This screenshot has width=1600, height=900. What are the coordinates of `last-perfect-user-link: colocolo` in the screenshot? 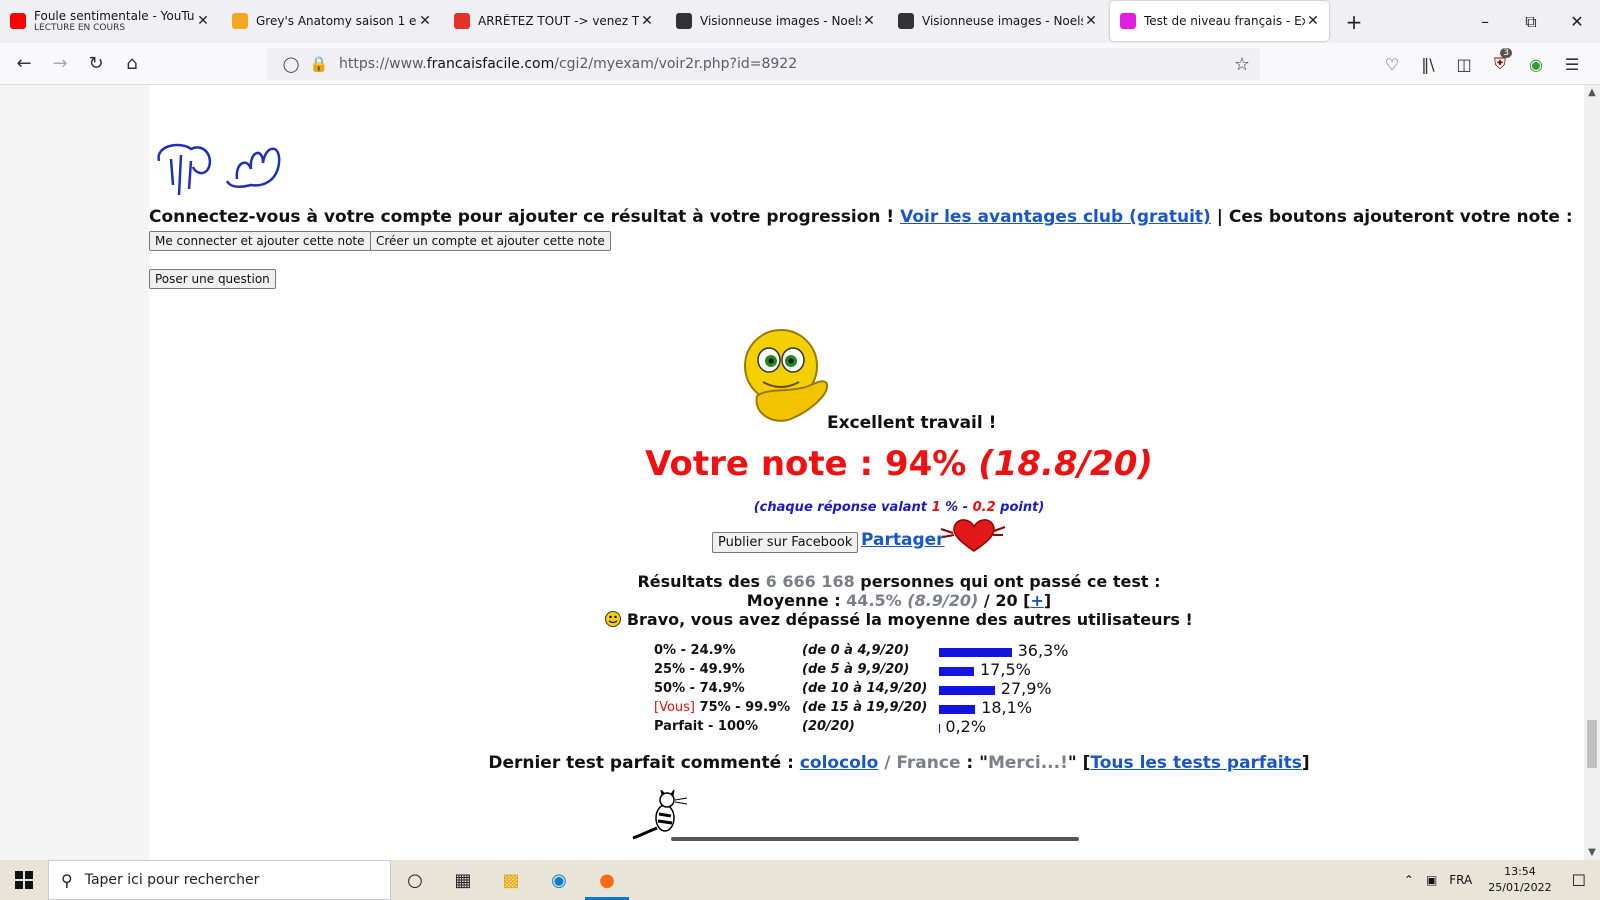 It's located at (839, 763).